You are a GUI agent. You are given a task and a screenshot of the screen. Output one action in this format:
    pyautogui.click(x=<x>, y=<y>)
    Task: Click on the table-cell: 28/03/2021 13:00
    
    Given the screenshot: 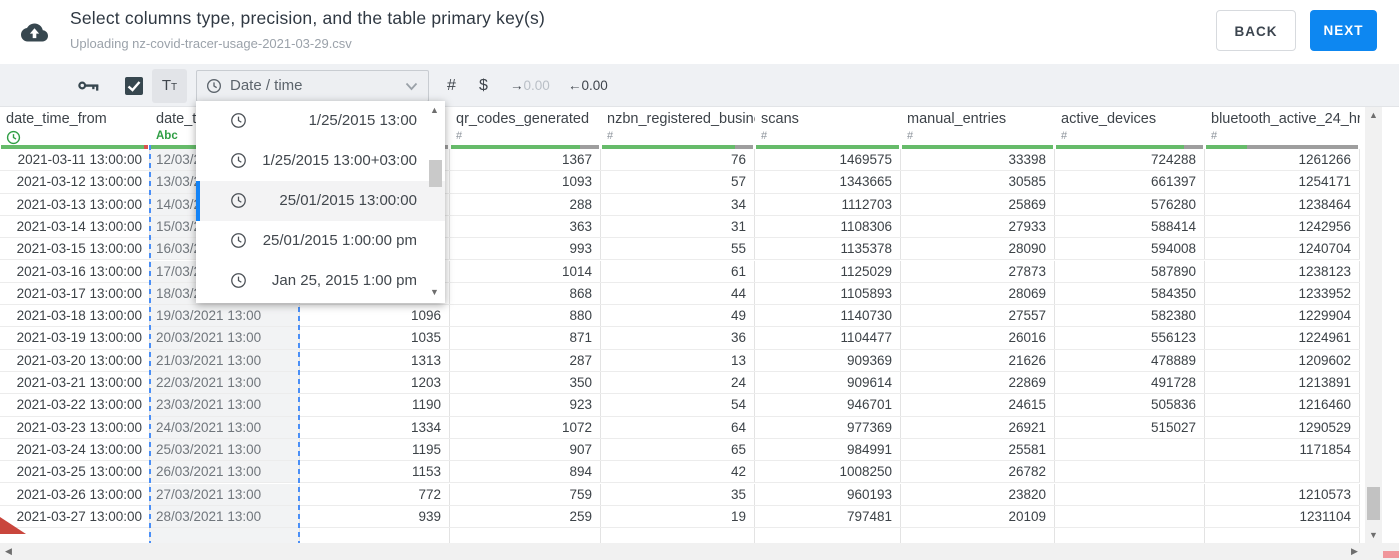 What is the action you would take?
    pyautogui.click(x=225, y=516)
    